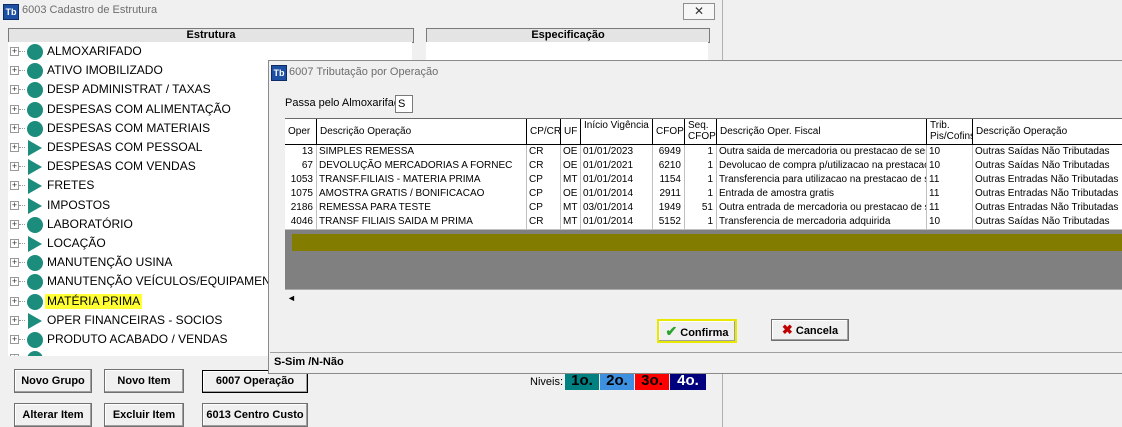 The image size is (1122, 427). Describe the element at coordinates (301, 222) in the screenshot. I see `table-cell: 4046` at that location.